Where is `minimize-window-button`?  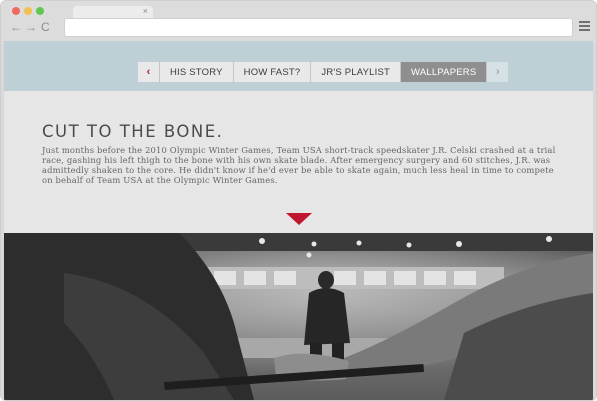 minimize-window-button is located at coordinates (28, 11).